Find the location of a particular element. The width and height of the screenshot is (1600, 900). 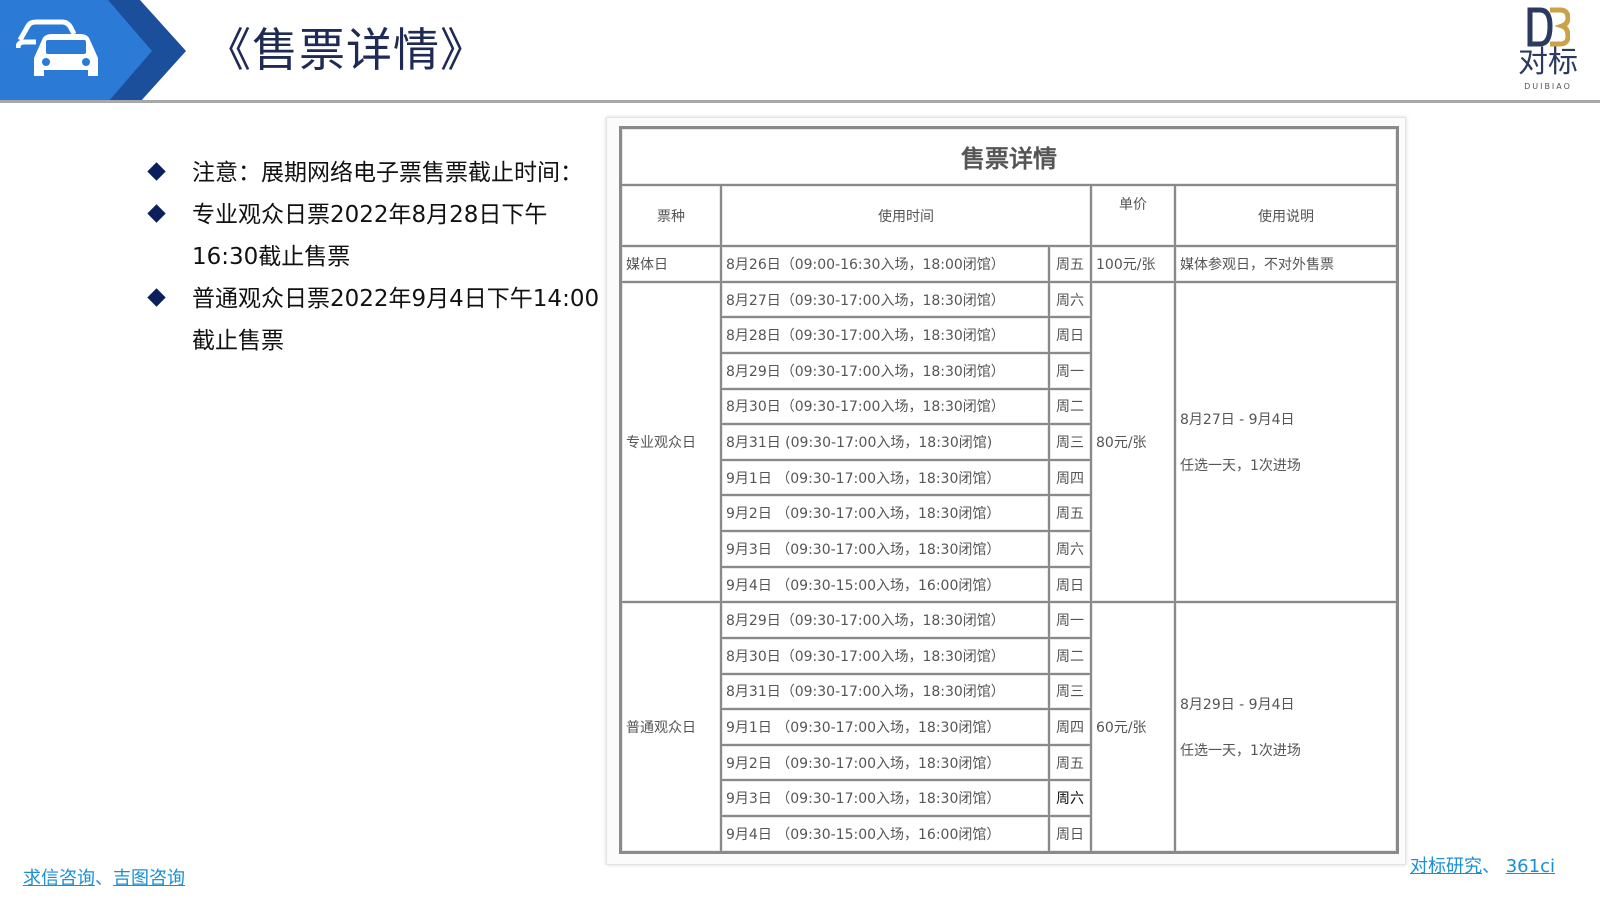

price-cell: 60元/张 is located at coordinates (1133, 727).